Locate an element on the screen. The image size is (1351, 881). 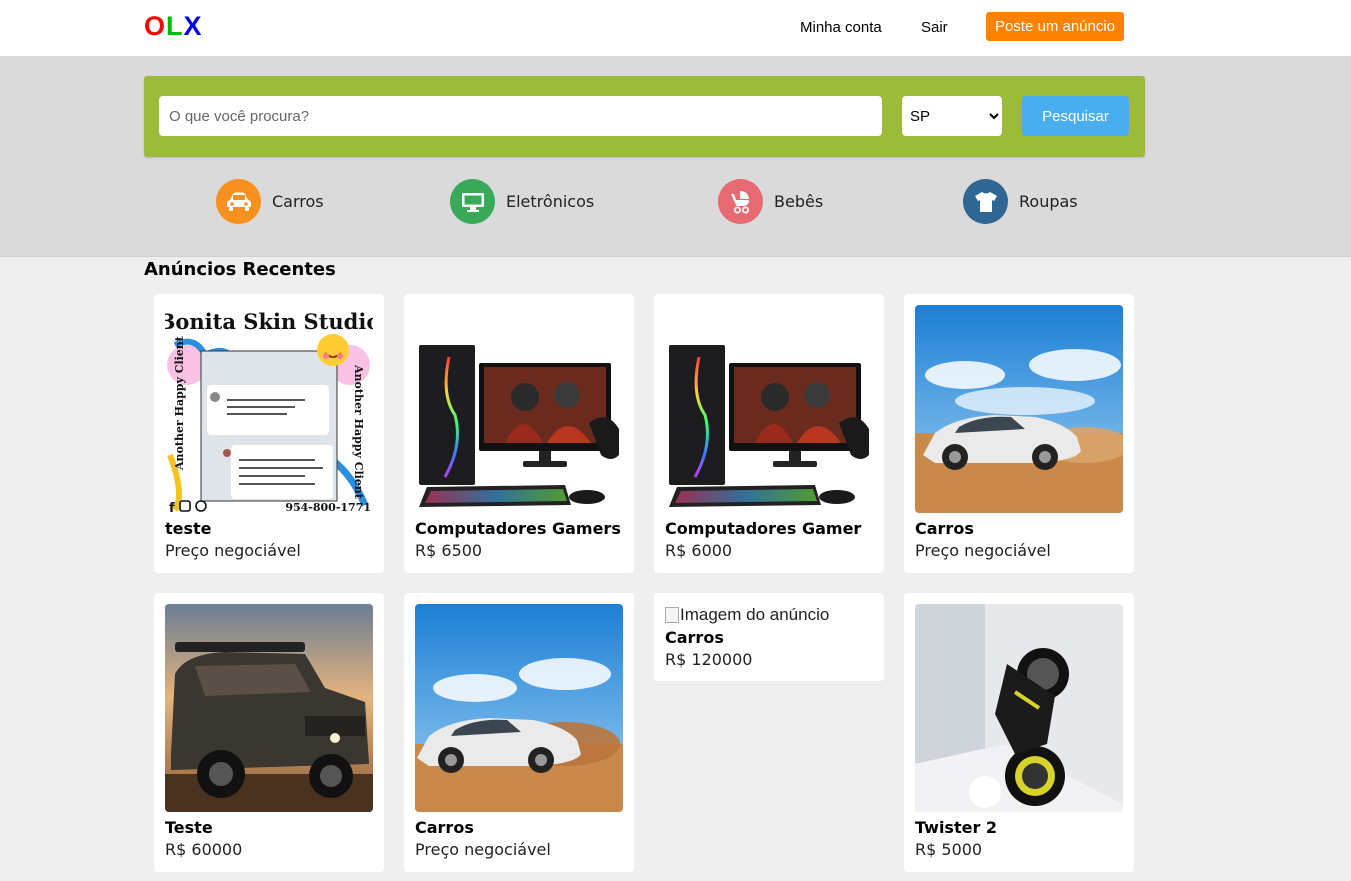
search-box: SP Pesquisar is located at coordinates (644, 116).